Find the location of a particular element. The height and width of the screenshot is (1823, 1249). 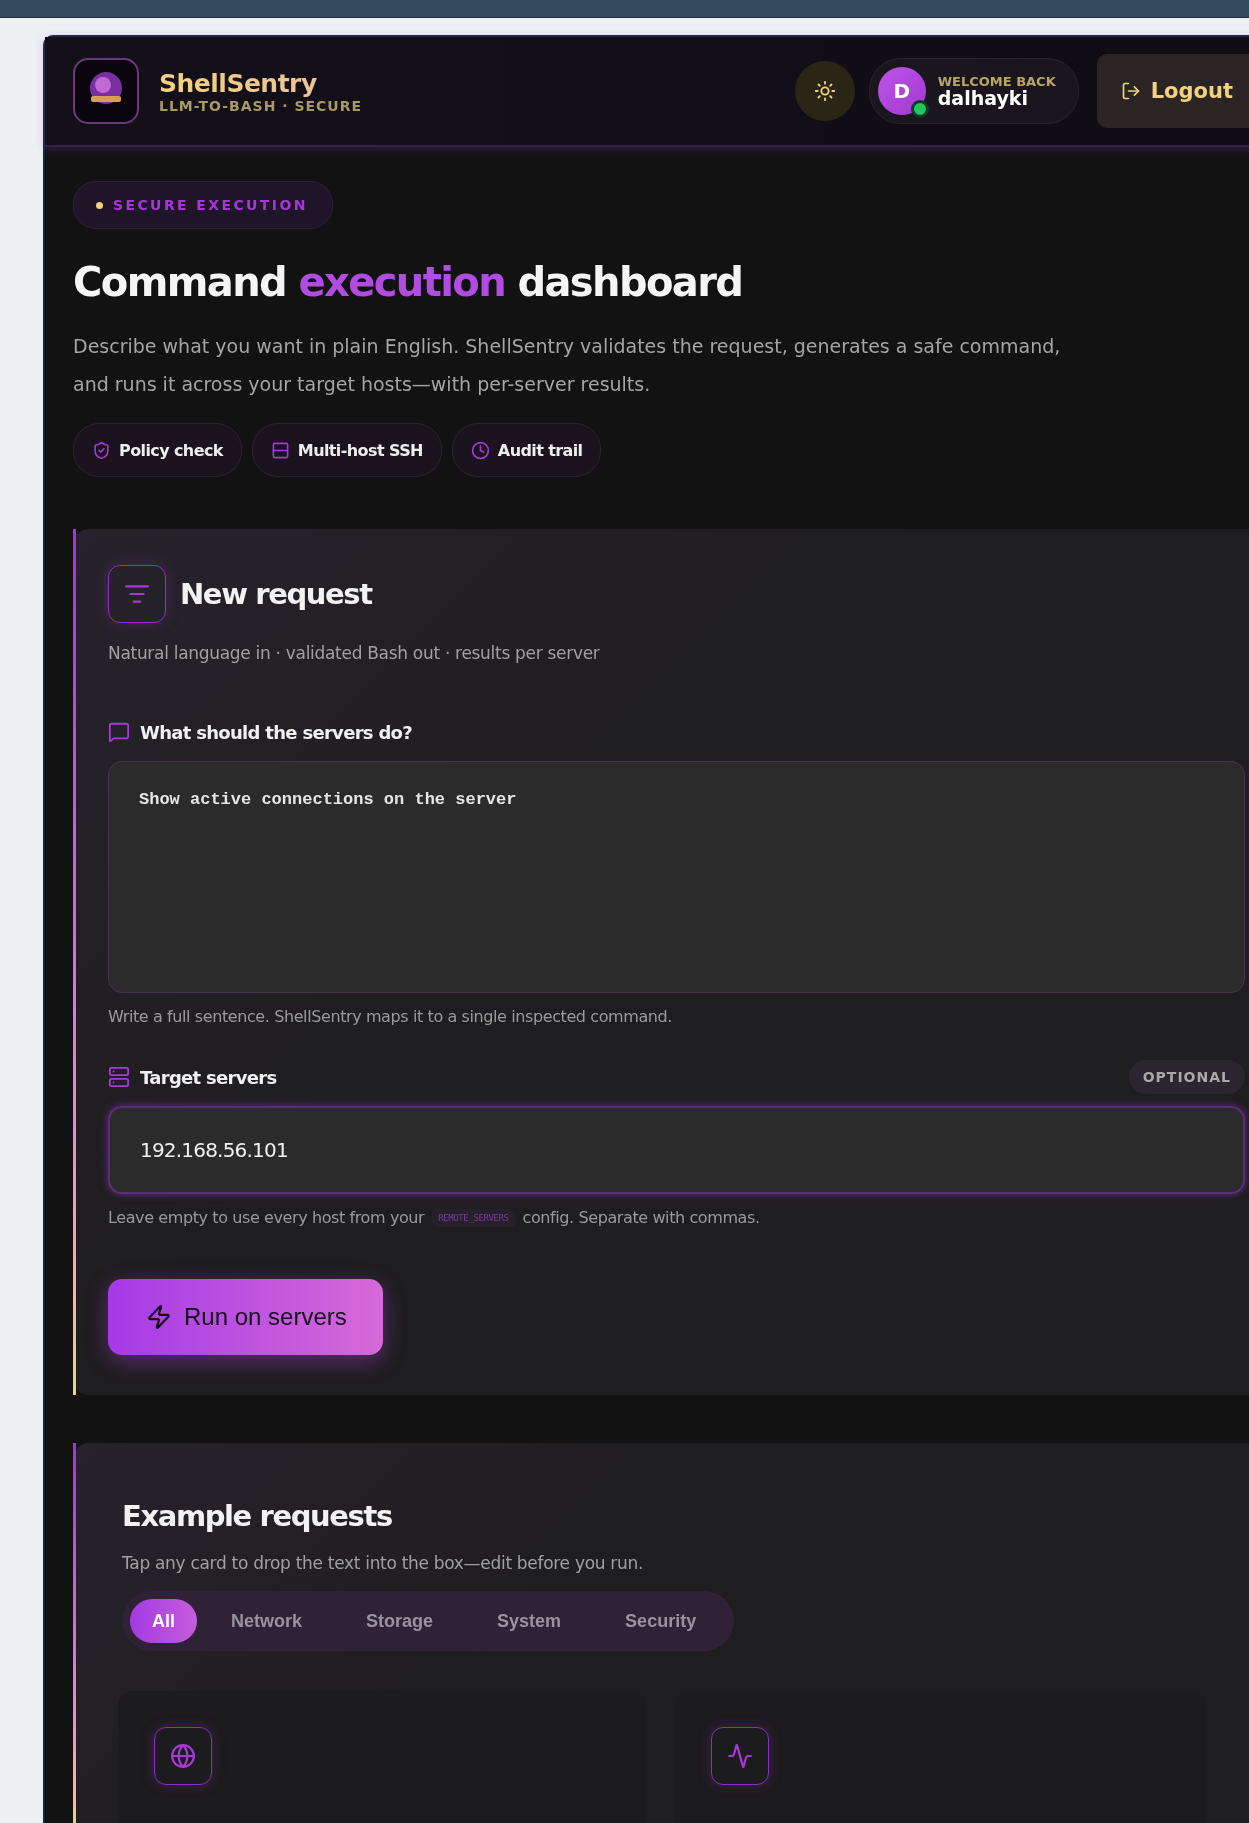

brand-tagline: LLM-TO-BASH · SECURE is located at coordinates (261, 105).